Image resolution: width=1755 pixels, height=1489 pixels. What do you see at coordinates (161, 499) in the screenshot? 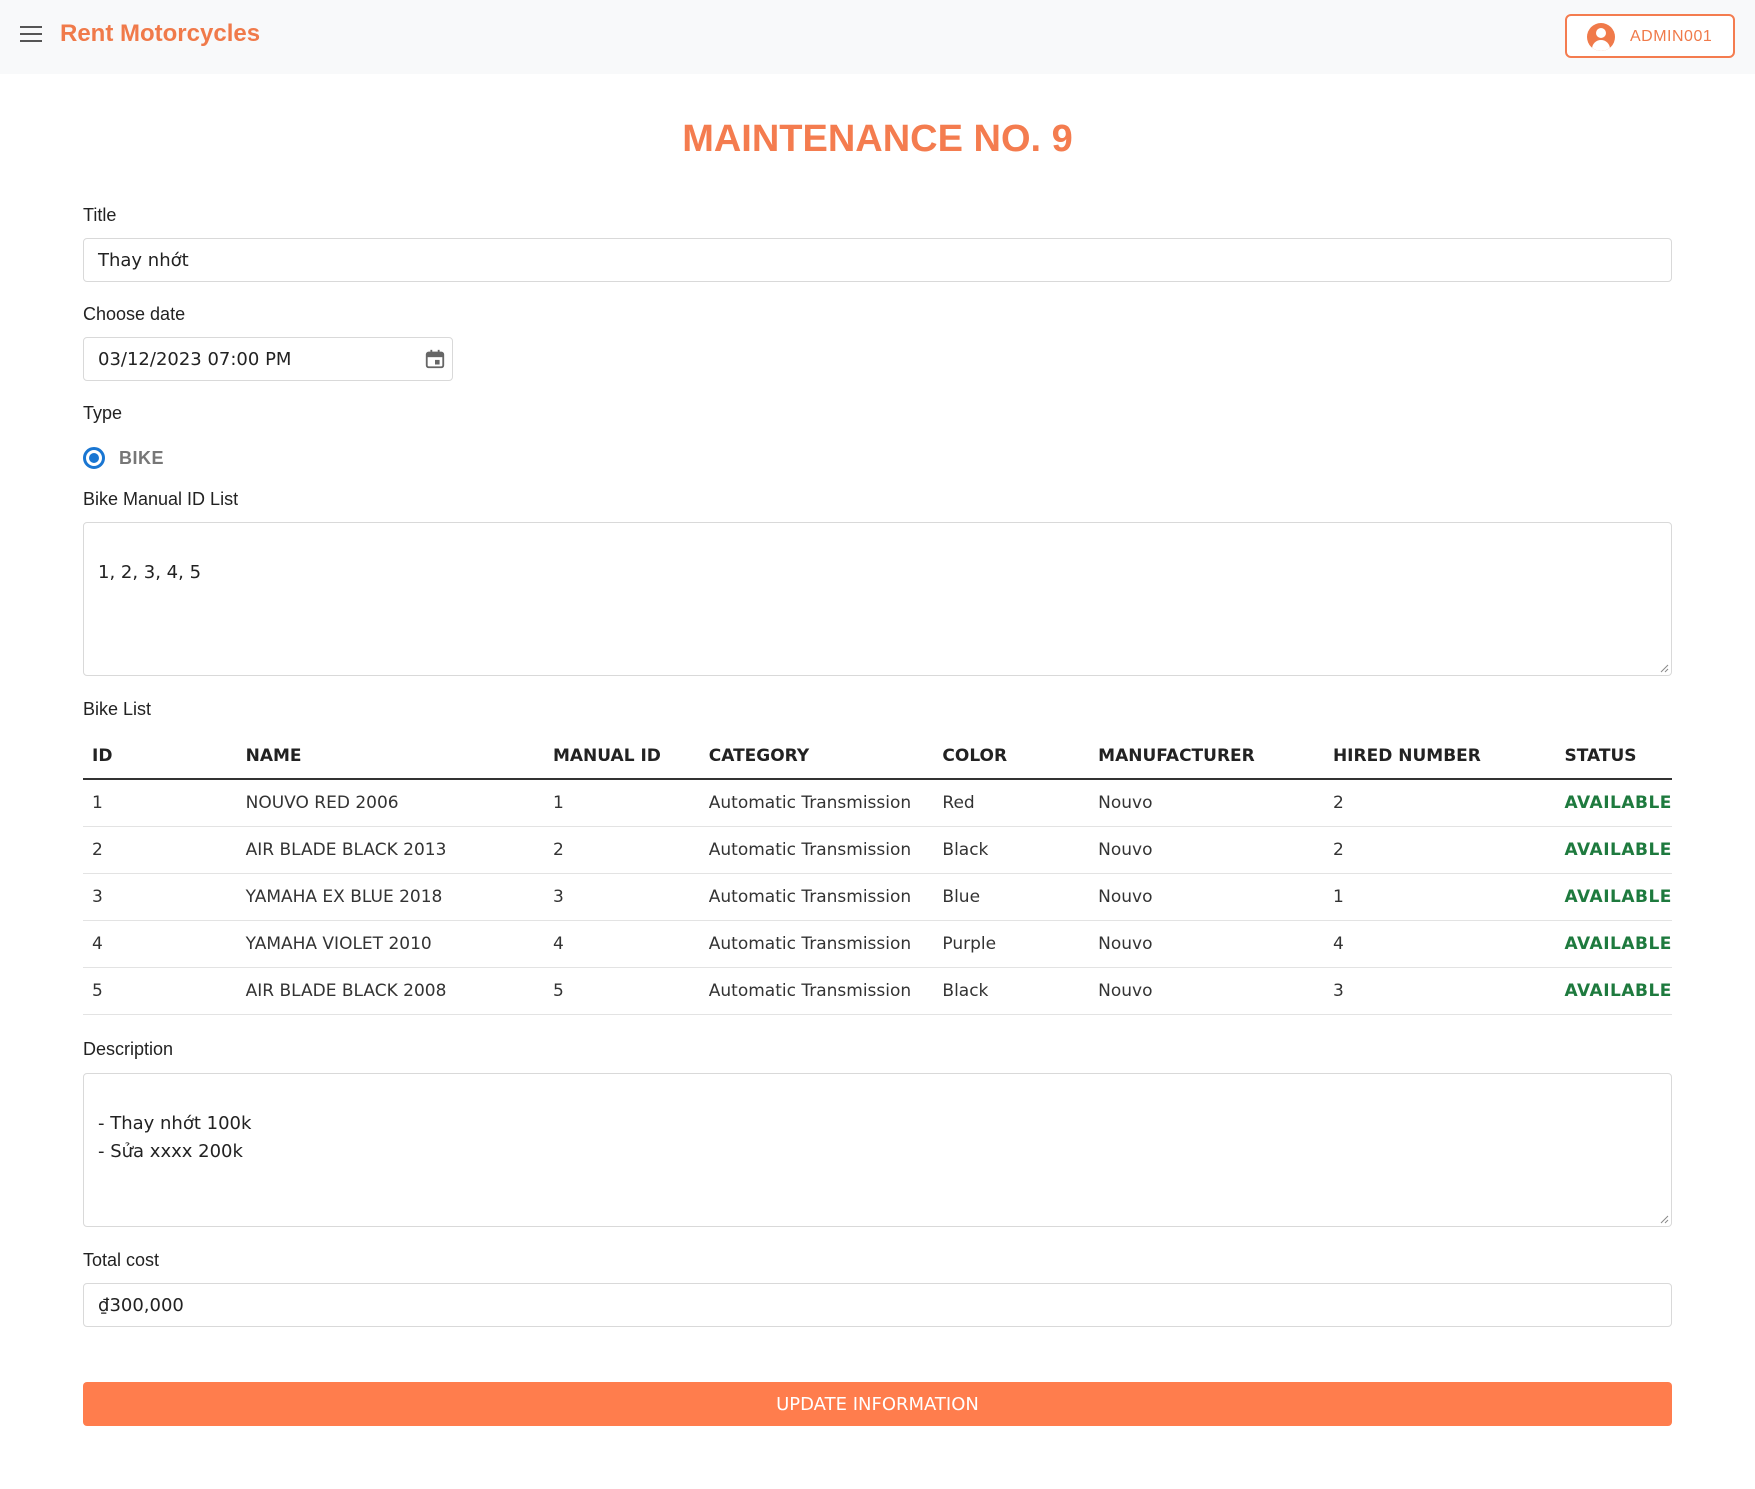
I see `manual-id-label: Bike Manual ID List` at bounding box center [161, 499].